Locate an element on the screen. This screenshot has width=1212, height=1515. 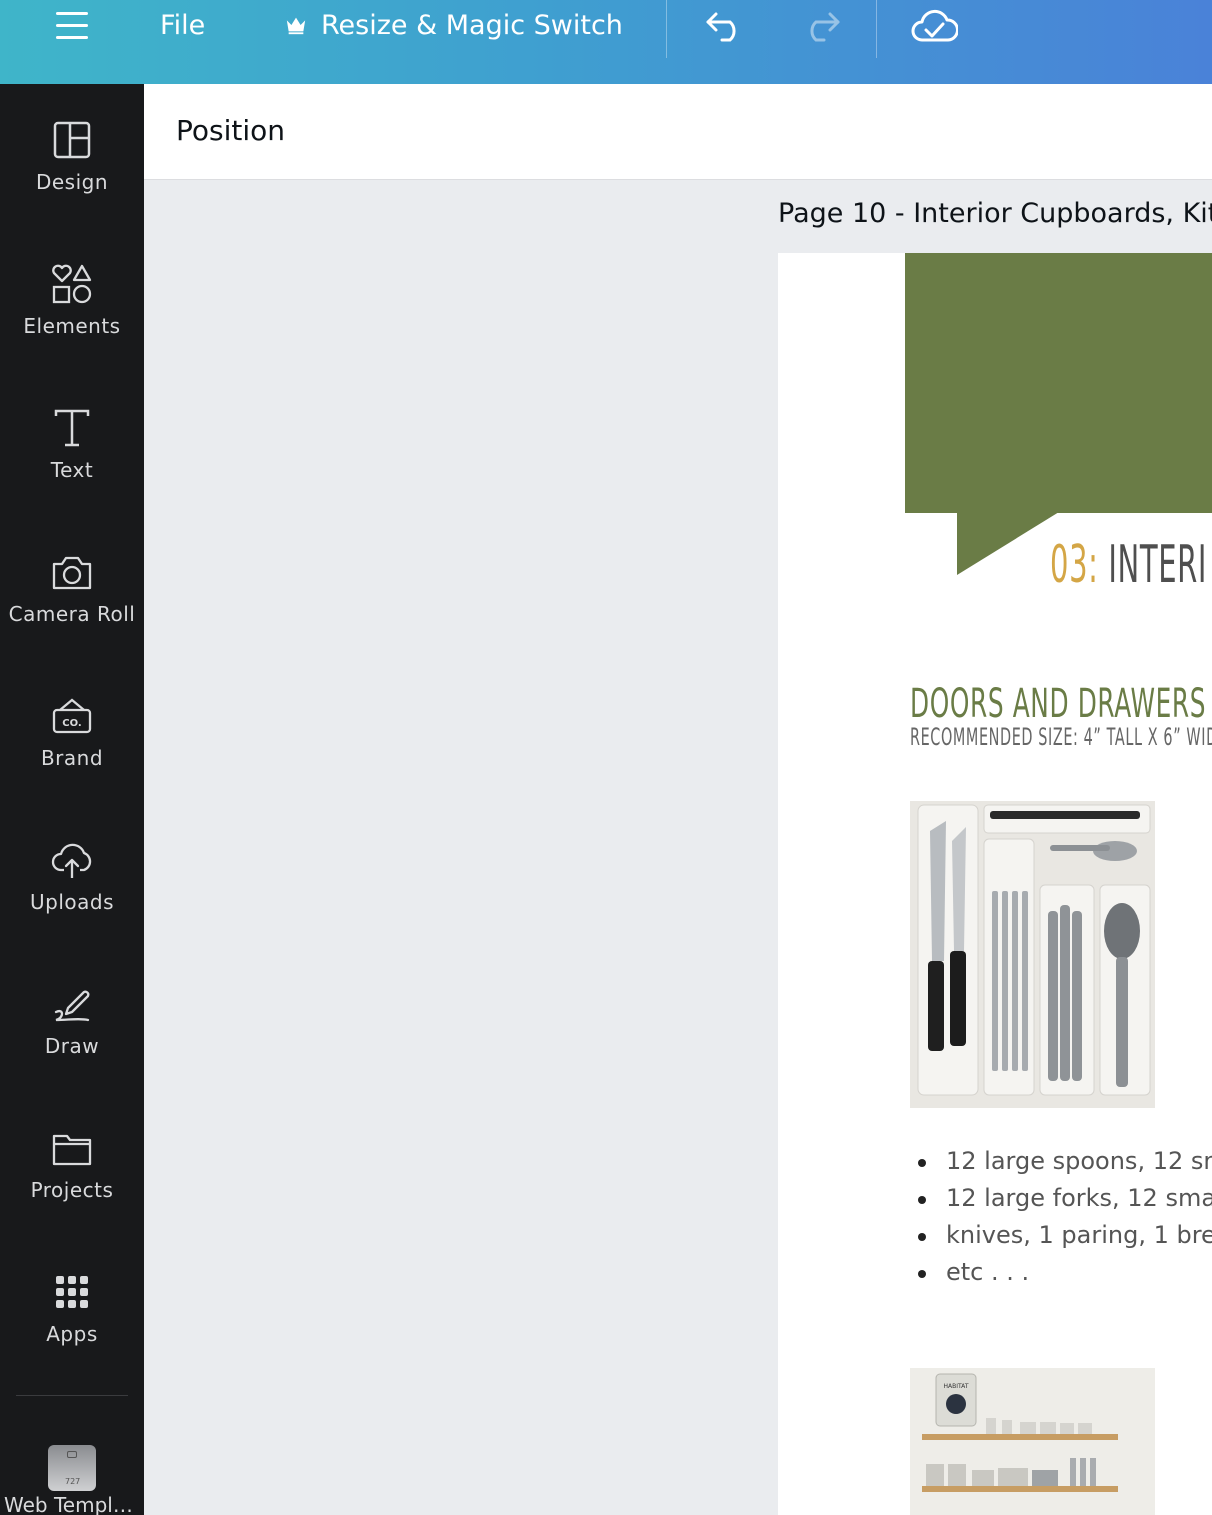
thumbnail-number: 727 is located at coordinates (73, 1481).